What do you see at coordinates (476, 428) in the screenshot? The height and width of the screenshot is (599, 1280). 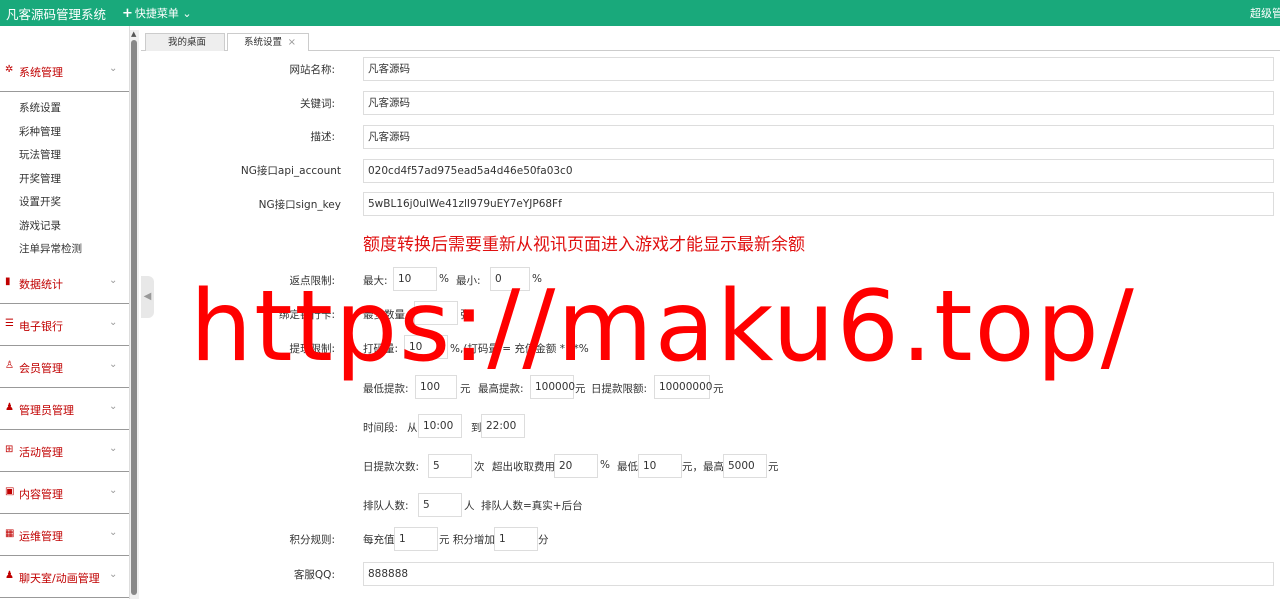 I see `to-label: 到` at bounding box center [476, 428].